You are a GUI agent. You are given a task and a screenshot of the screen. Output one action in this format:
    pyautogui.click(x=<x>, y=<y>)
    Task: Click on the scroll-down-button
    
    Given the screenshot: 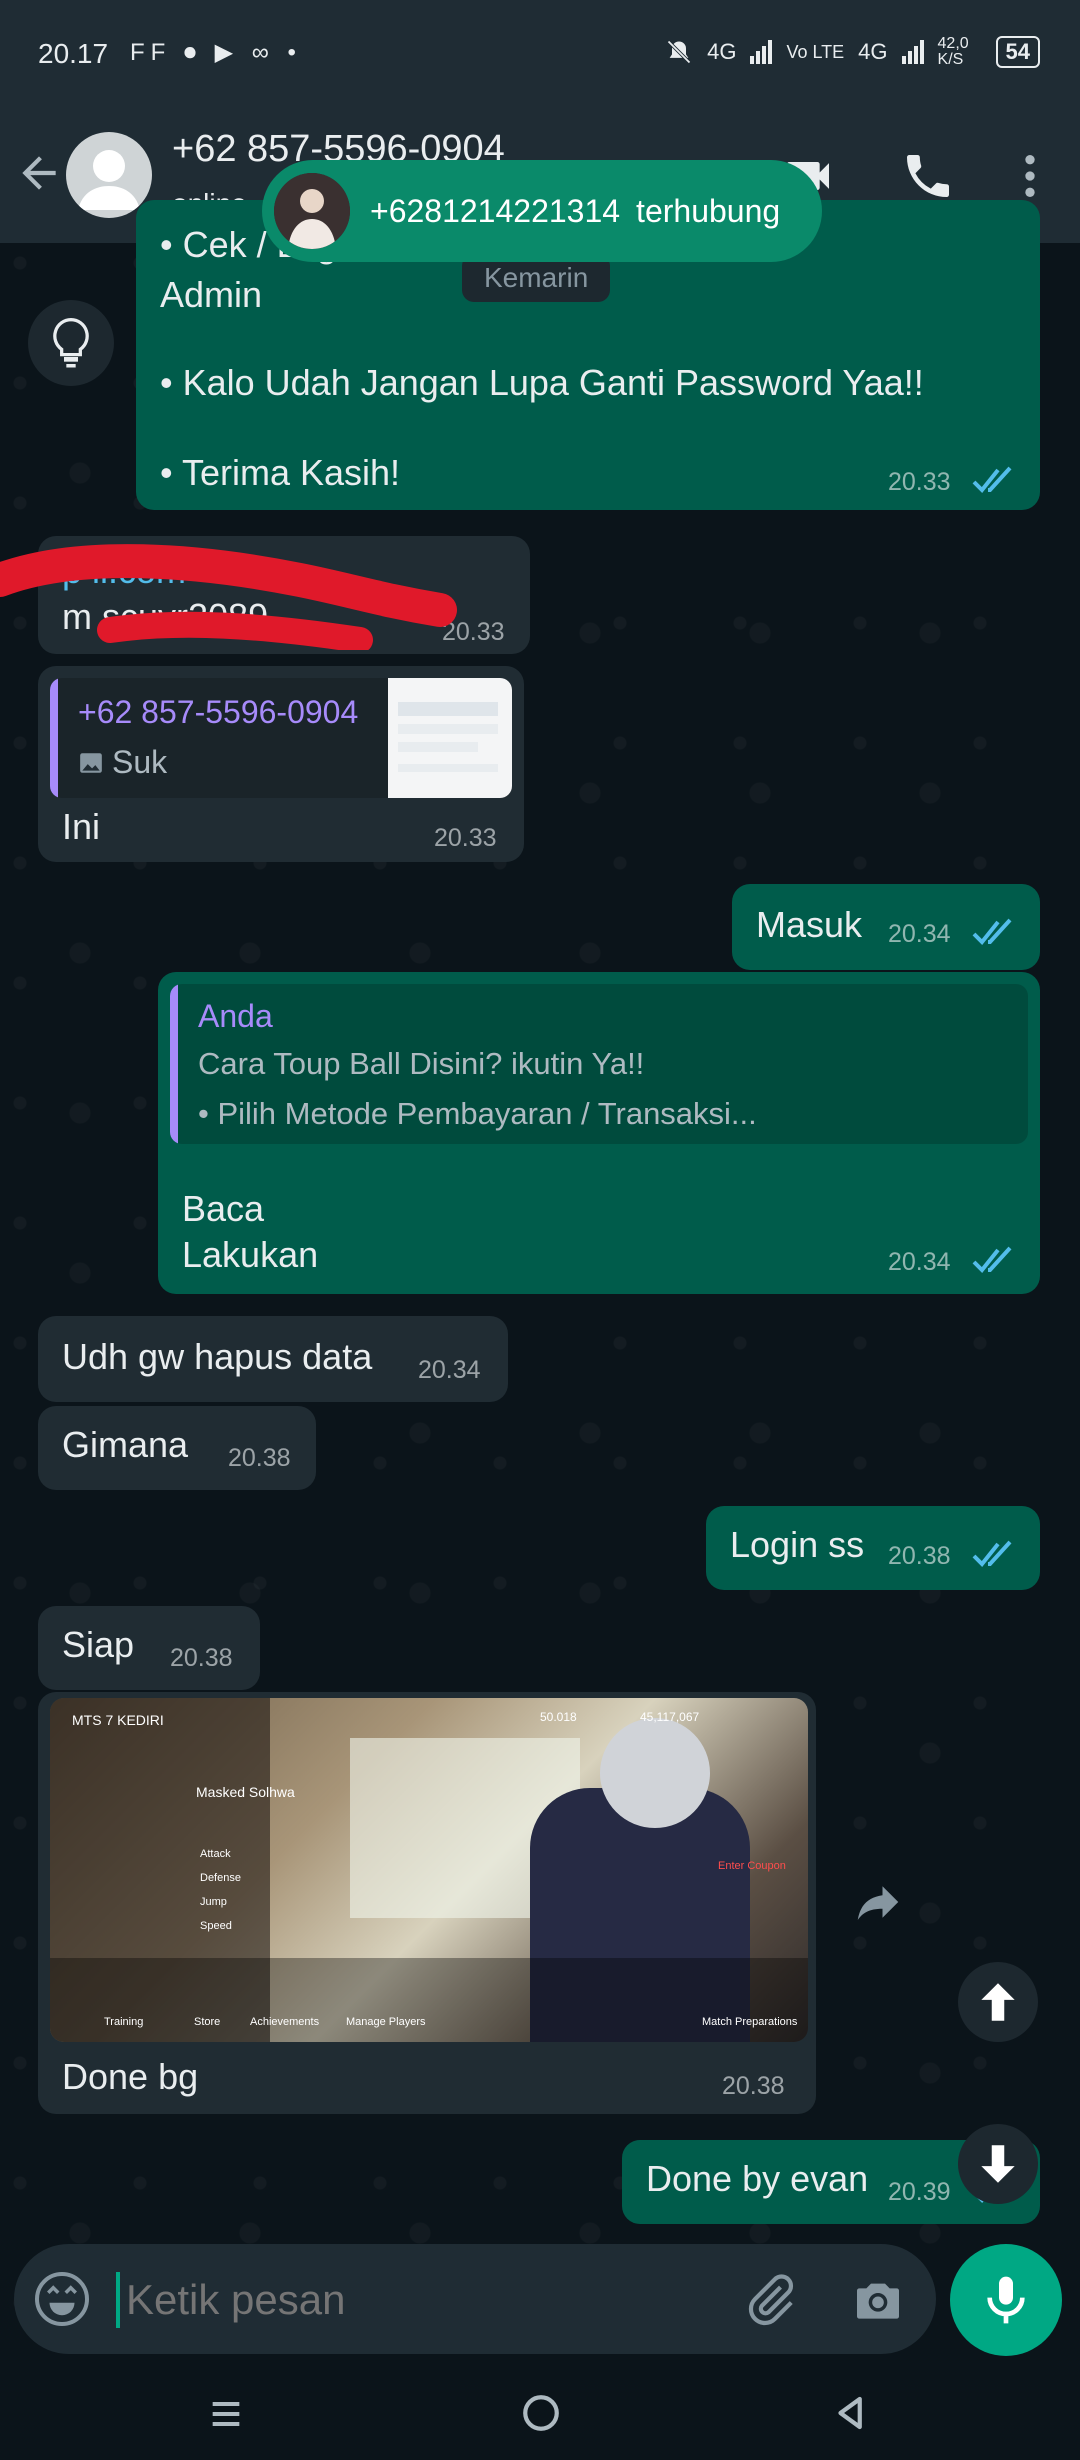 What is the action you would take?
    pyautogui.click(x=998, y=2164)
    